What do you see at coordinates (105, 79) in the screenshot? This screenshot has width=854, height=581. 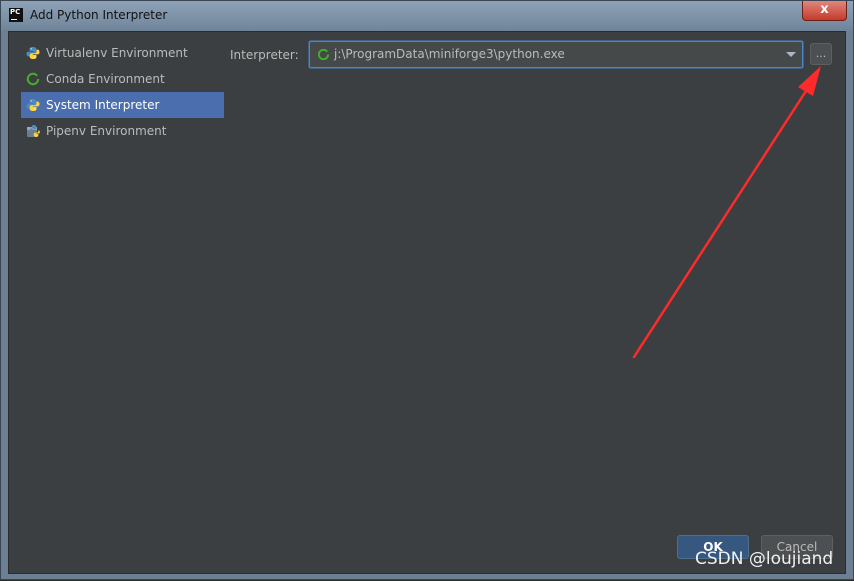 I see `sidebar-item-label: Conda Environment` at bounding box center [105, 79].